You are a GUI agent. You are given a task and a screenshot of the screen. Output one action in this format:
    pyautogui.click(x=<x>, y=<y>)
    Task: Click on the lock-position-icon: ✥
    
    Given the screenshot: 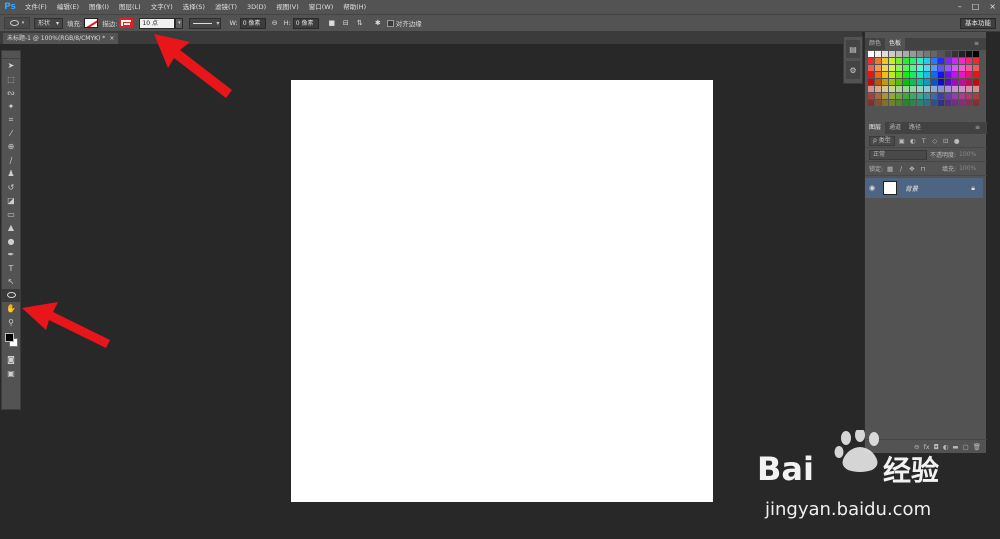 What is the action you would take?
    pyautogui.click(x=912, y=169)
    